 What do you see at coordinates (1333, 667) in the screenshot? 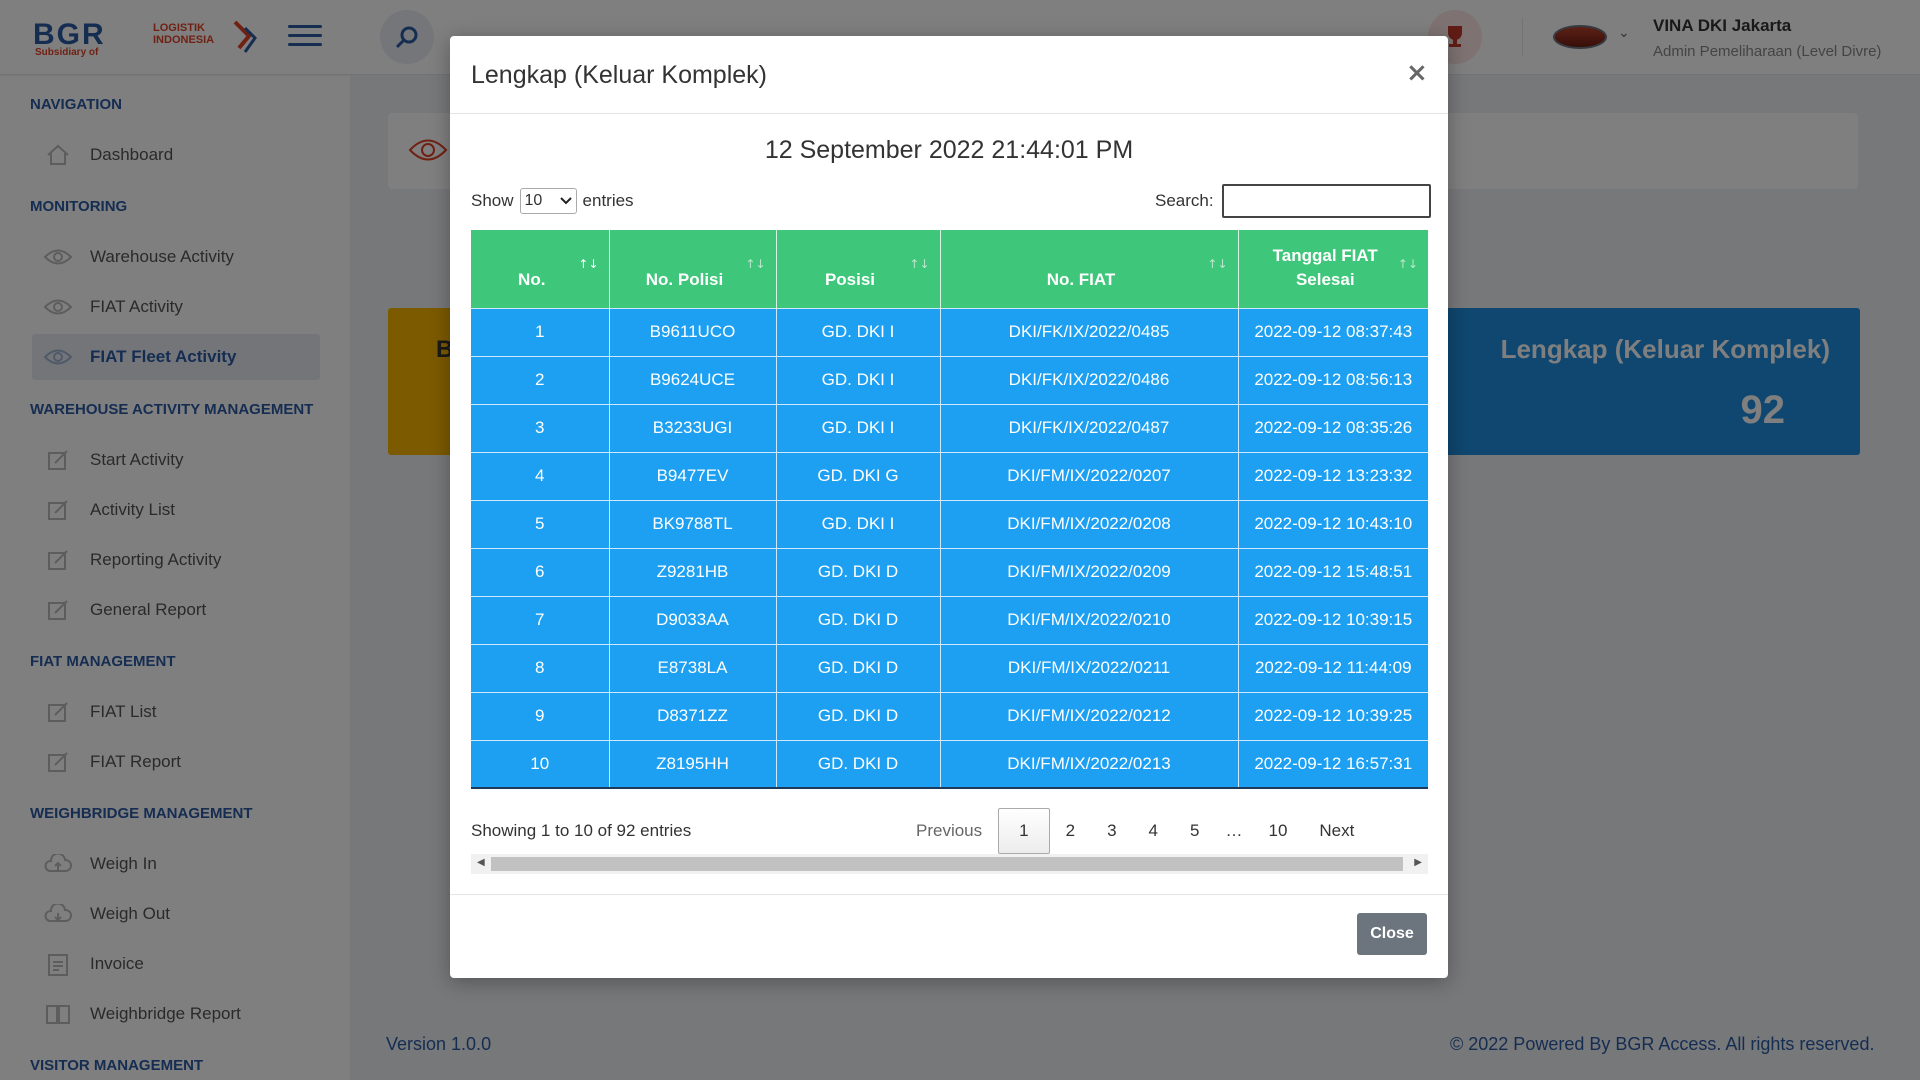
I see `cell-tanggal: 2022-09-12 11:44:09` at bounding box center [1333, 667].